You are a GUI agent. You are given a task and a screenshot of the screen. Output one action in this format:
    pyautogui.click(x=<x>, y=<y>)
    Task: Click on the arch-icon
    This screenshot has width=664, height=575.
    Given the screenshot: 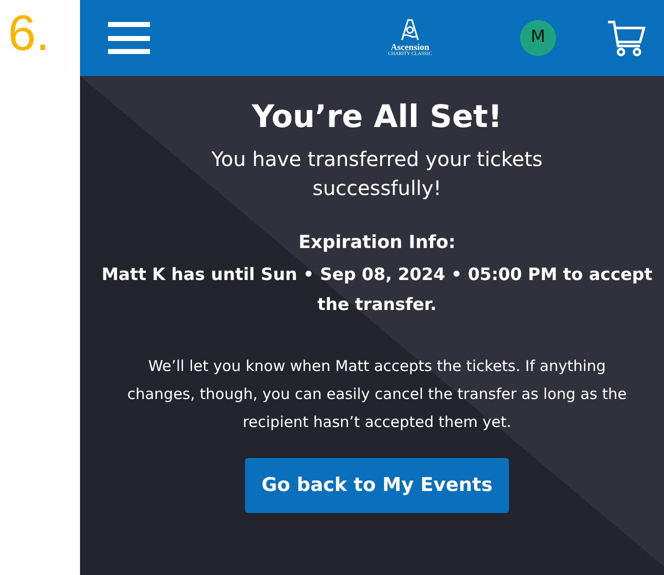 What is the action you would take?
    pyautogui.click(x=409, y=30)
    